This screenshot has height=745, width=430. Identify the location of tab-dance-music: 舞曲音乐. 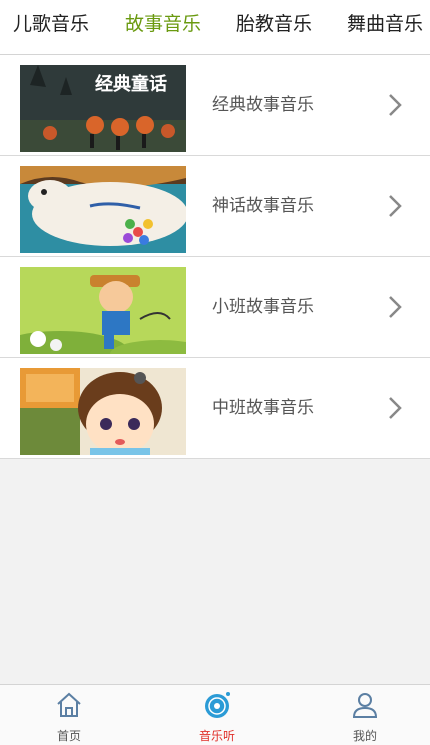
(385, 24).